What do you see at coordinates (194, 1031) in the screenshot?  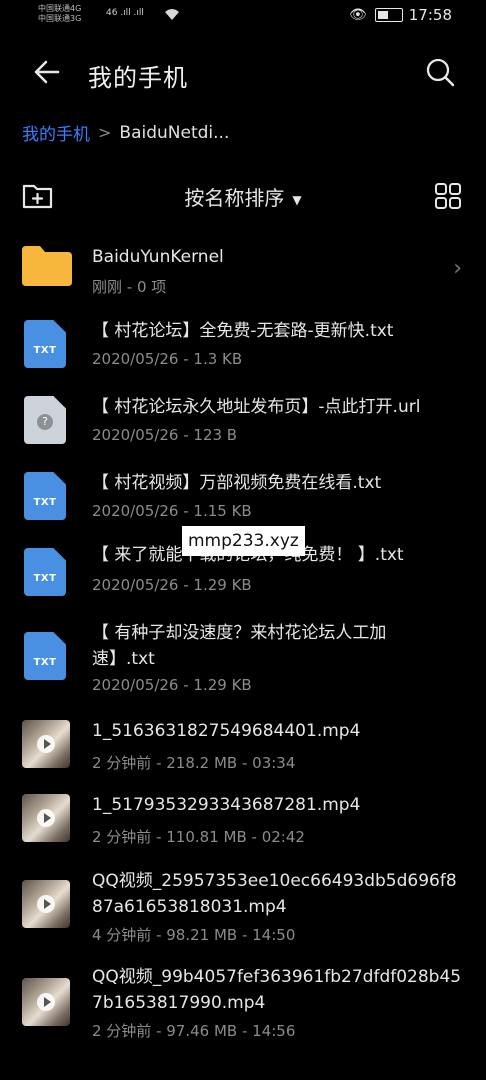 I see `file-meta: 2 分钟前 - 97.46 MB - 14:56` at bounding box center [194, 1031].